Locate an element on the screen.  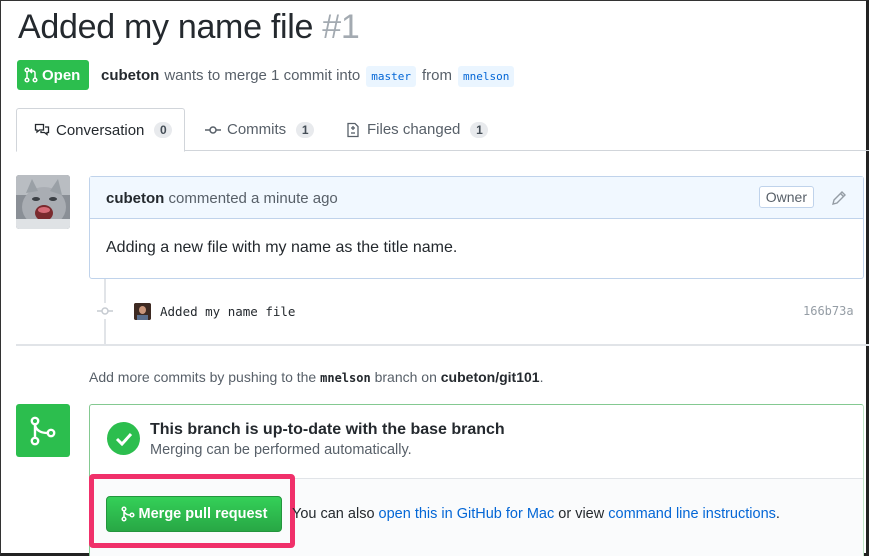
status-label: Open is located at coordinates (61, 75).